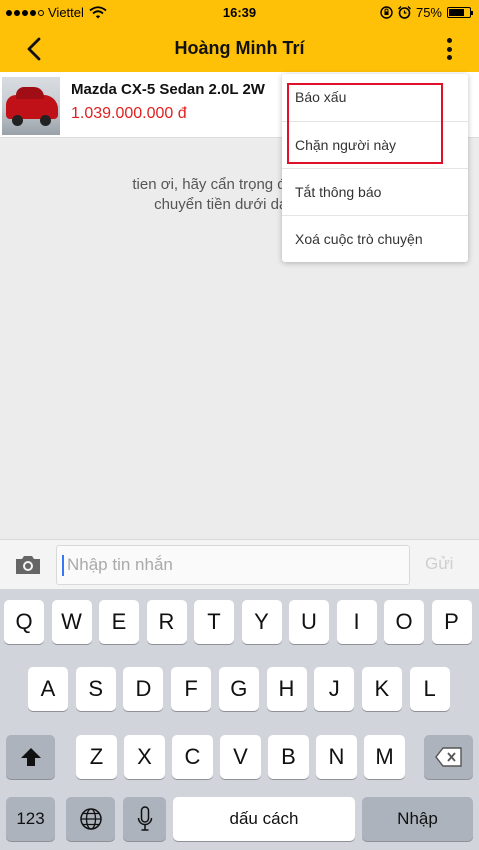 This screenshot has height=850, width=479. Describe the element at coordinates (233, 565) in the screenshot. I see `message-input: Nhập tin nhắn` at that location.